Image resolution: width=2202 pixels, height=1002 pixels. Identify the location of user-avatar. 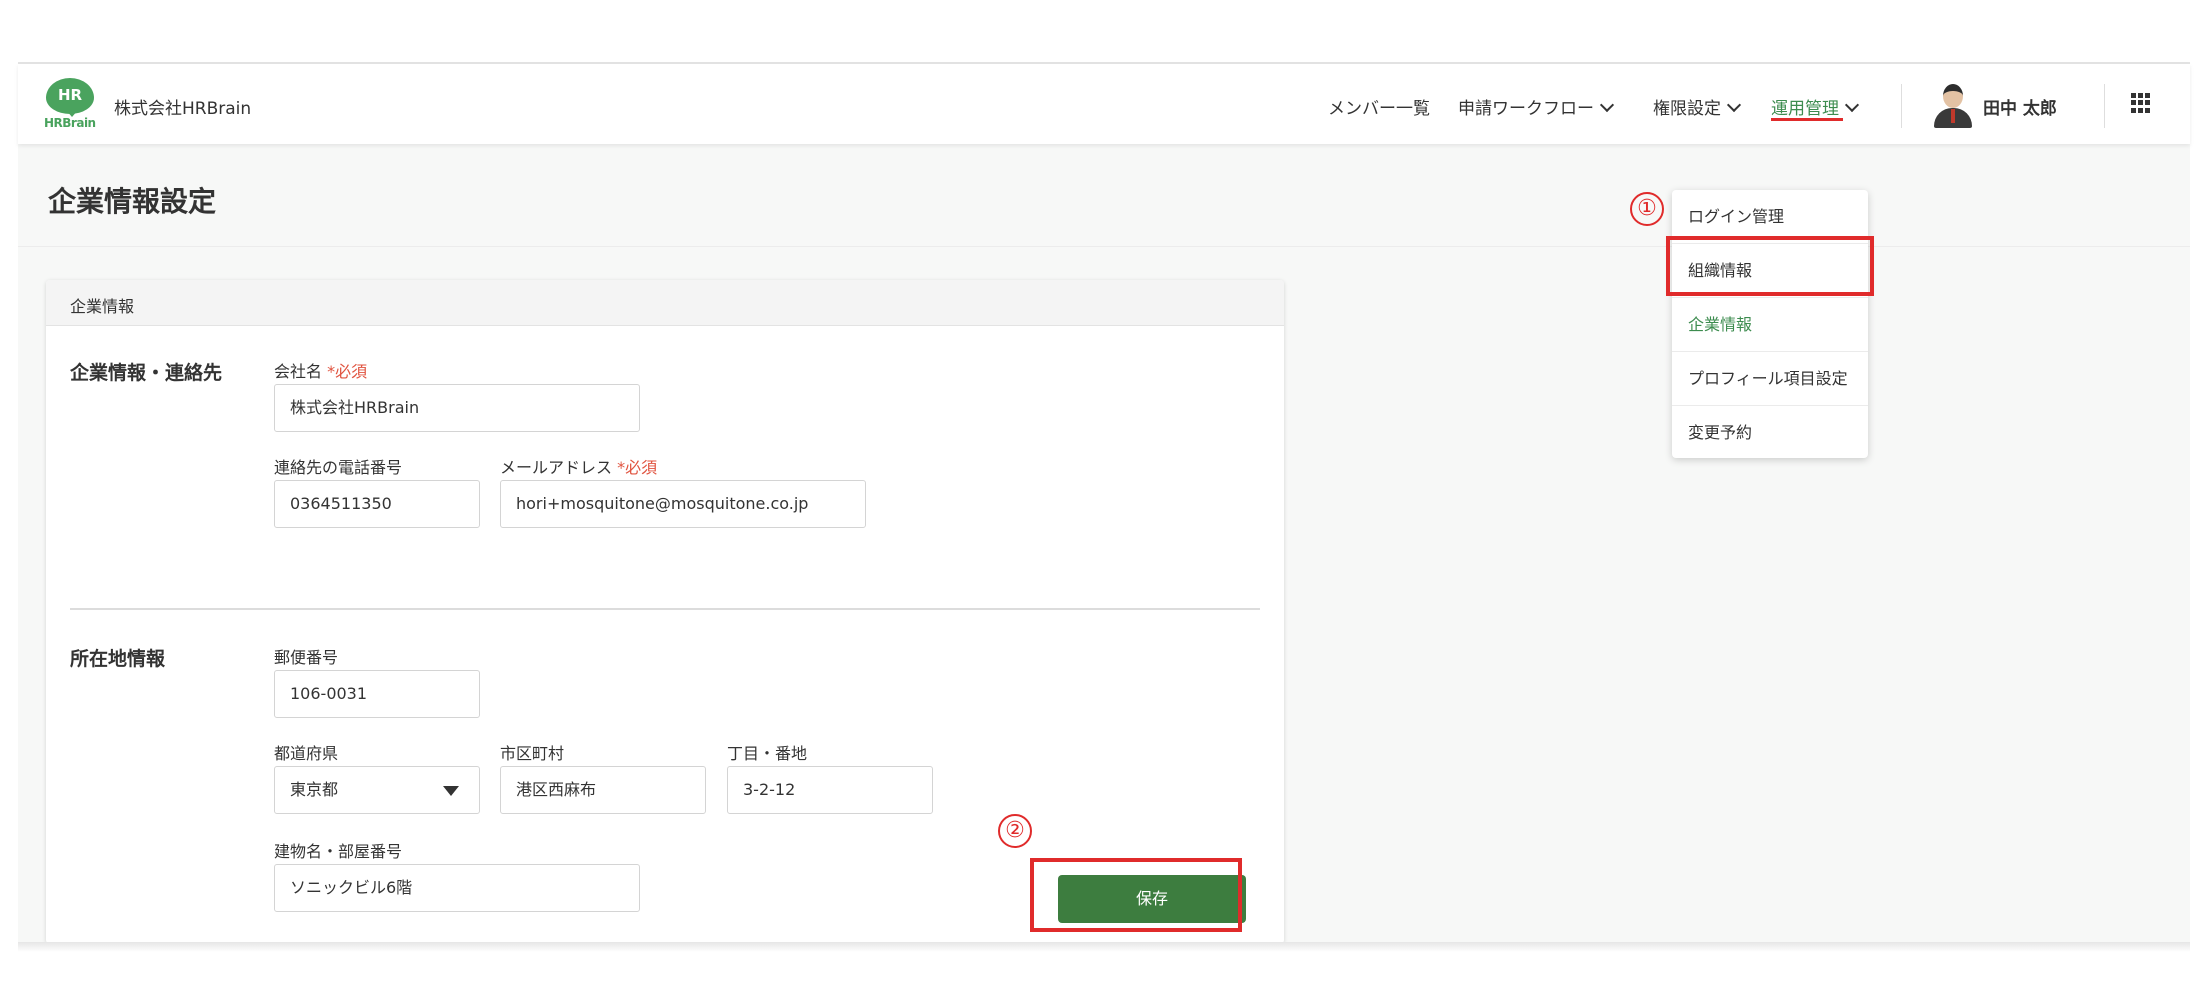
(1953, 105).